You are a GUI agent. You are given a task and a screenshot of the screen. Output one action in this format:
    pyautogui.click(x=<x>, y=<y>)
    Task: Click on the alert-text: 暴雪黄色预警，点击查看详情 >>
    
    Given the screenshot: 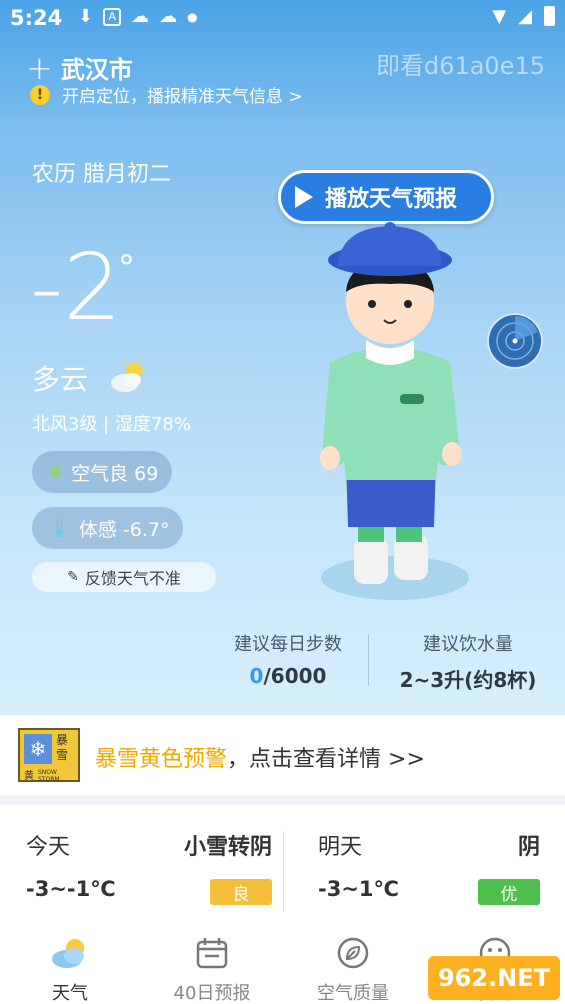 What is the action you would take?
    pyautogui.click(x=260, y=757)
    